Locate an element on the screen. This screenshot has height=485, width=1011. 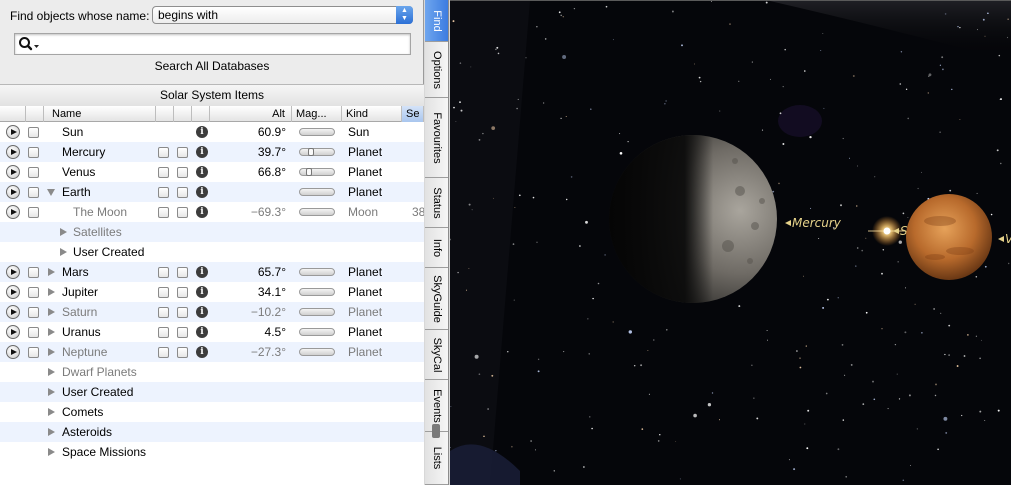
table-row: Space Missions is located at coordinates (212, 452).